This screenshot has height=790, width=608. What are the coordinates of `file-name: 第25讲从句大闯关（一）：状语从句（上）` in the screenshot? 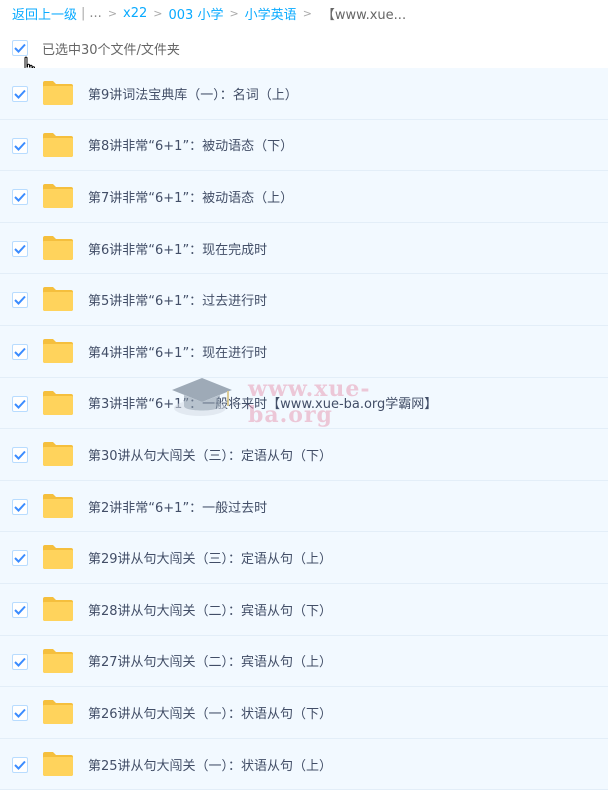 It's located at (210, 764).